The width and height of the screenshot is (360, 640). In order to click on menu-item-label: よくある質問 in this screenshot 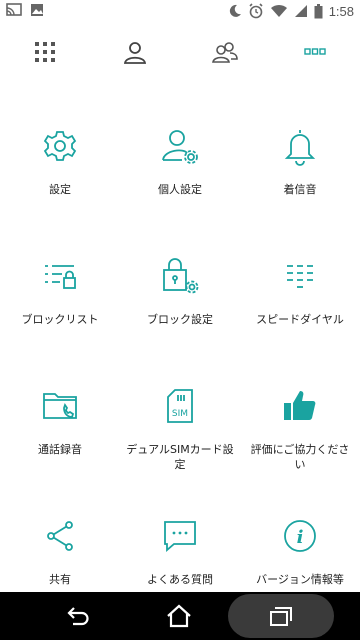, I will do `click(180, 579)`.